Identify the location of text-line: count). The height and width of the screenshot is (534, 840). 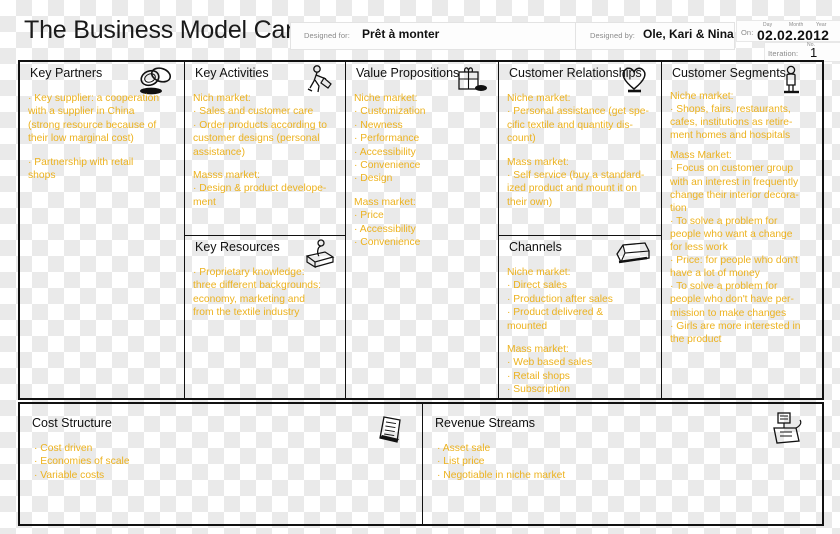
(521, 139).